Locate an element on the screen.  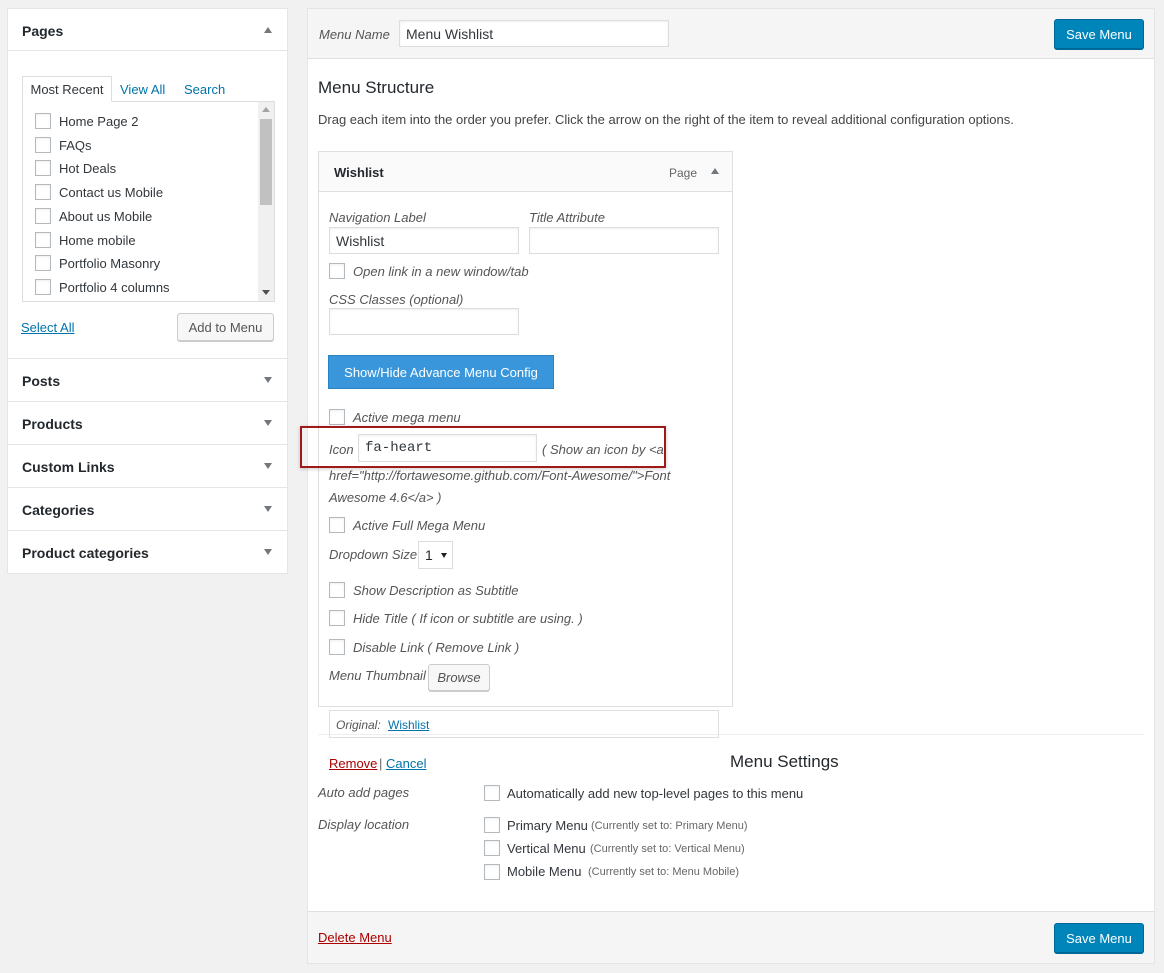
disable-link-label: Disable Link ( Remove Link ) is located at coordinates (436, 647).